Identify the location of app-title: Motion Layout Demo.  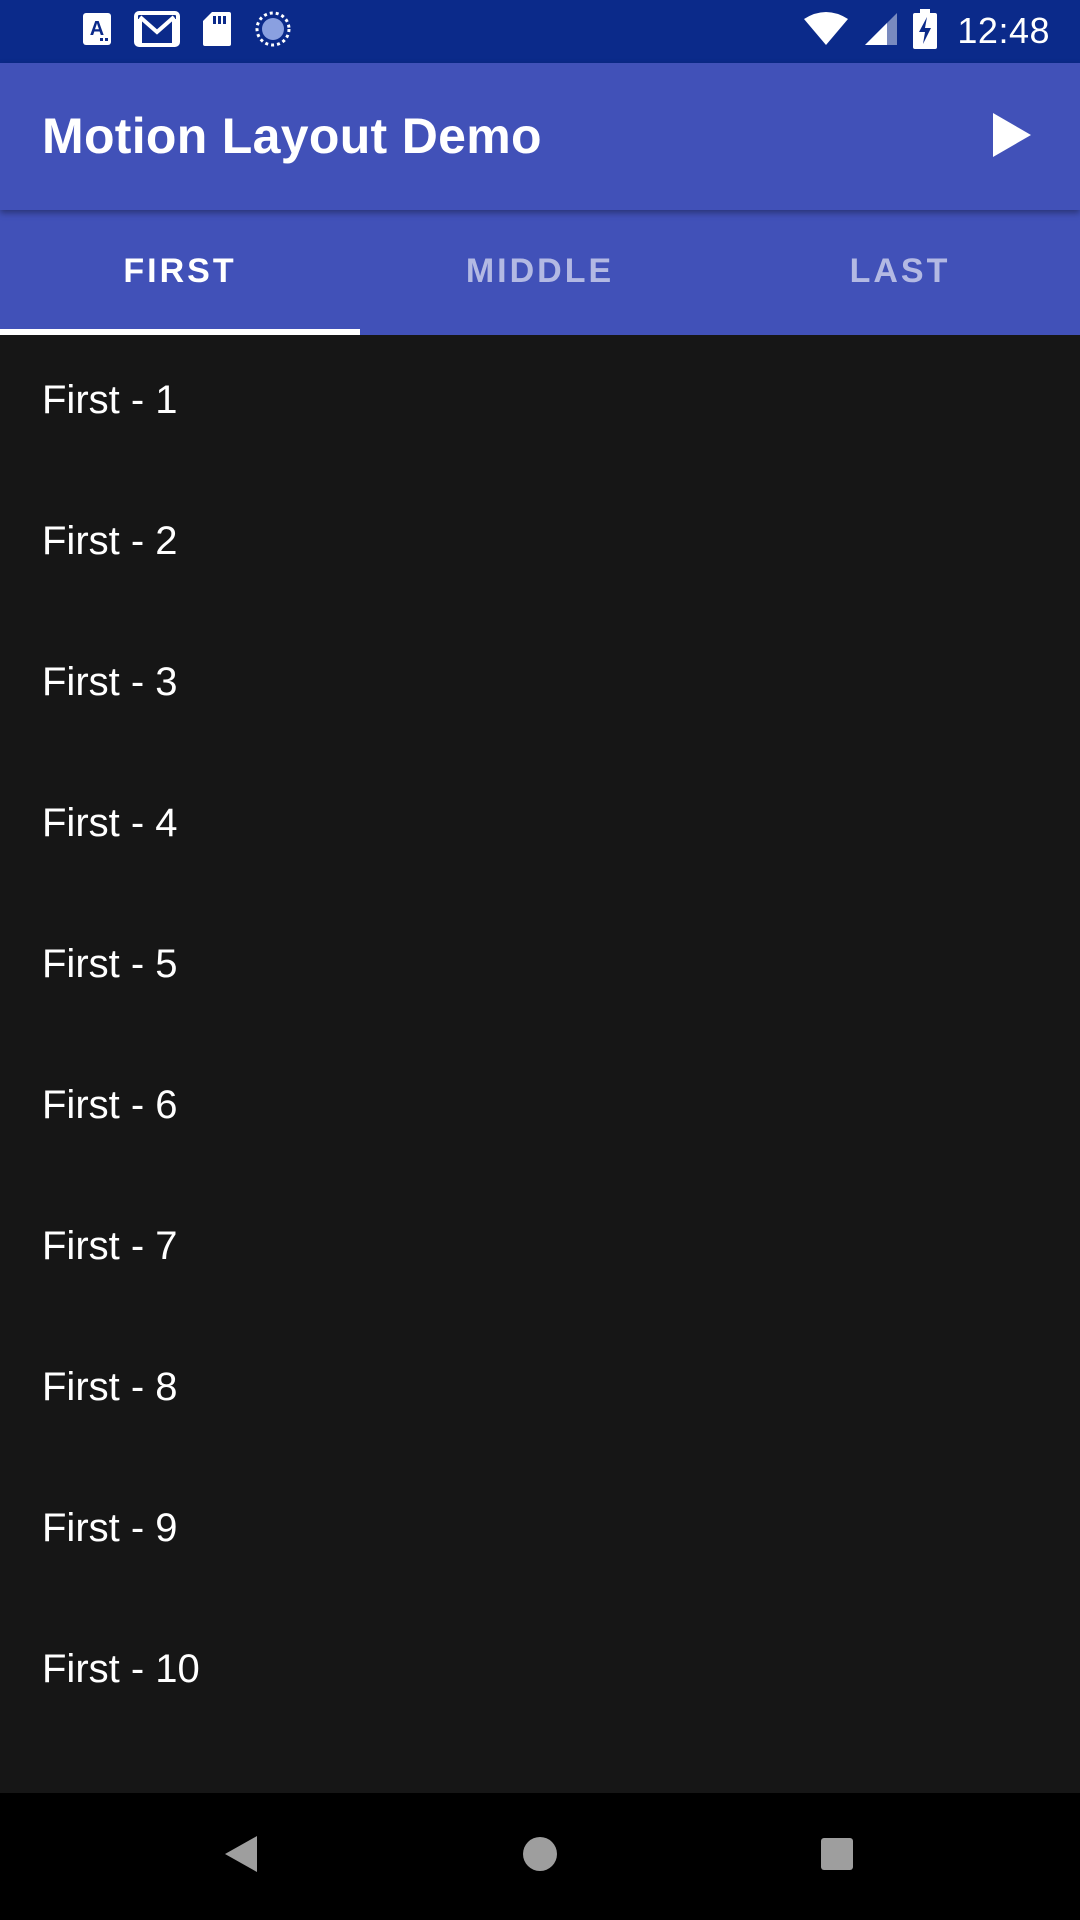
(292, 136).